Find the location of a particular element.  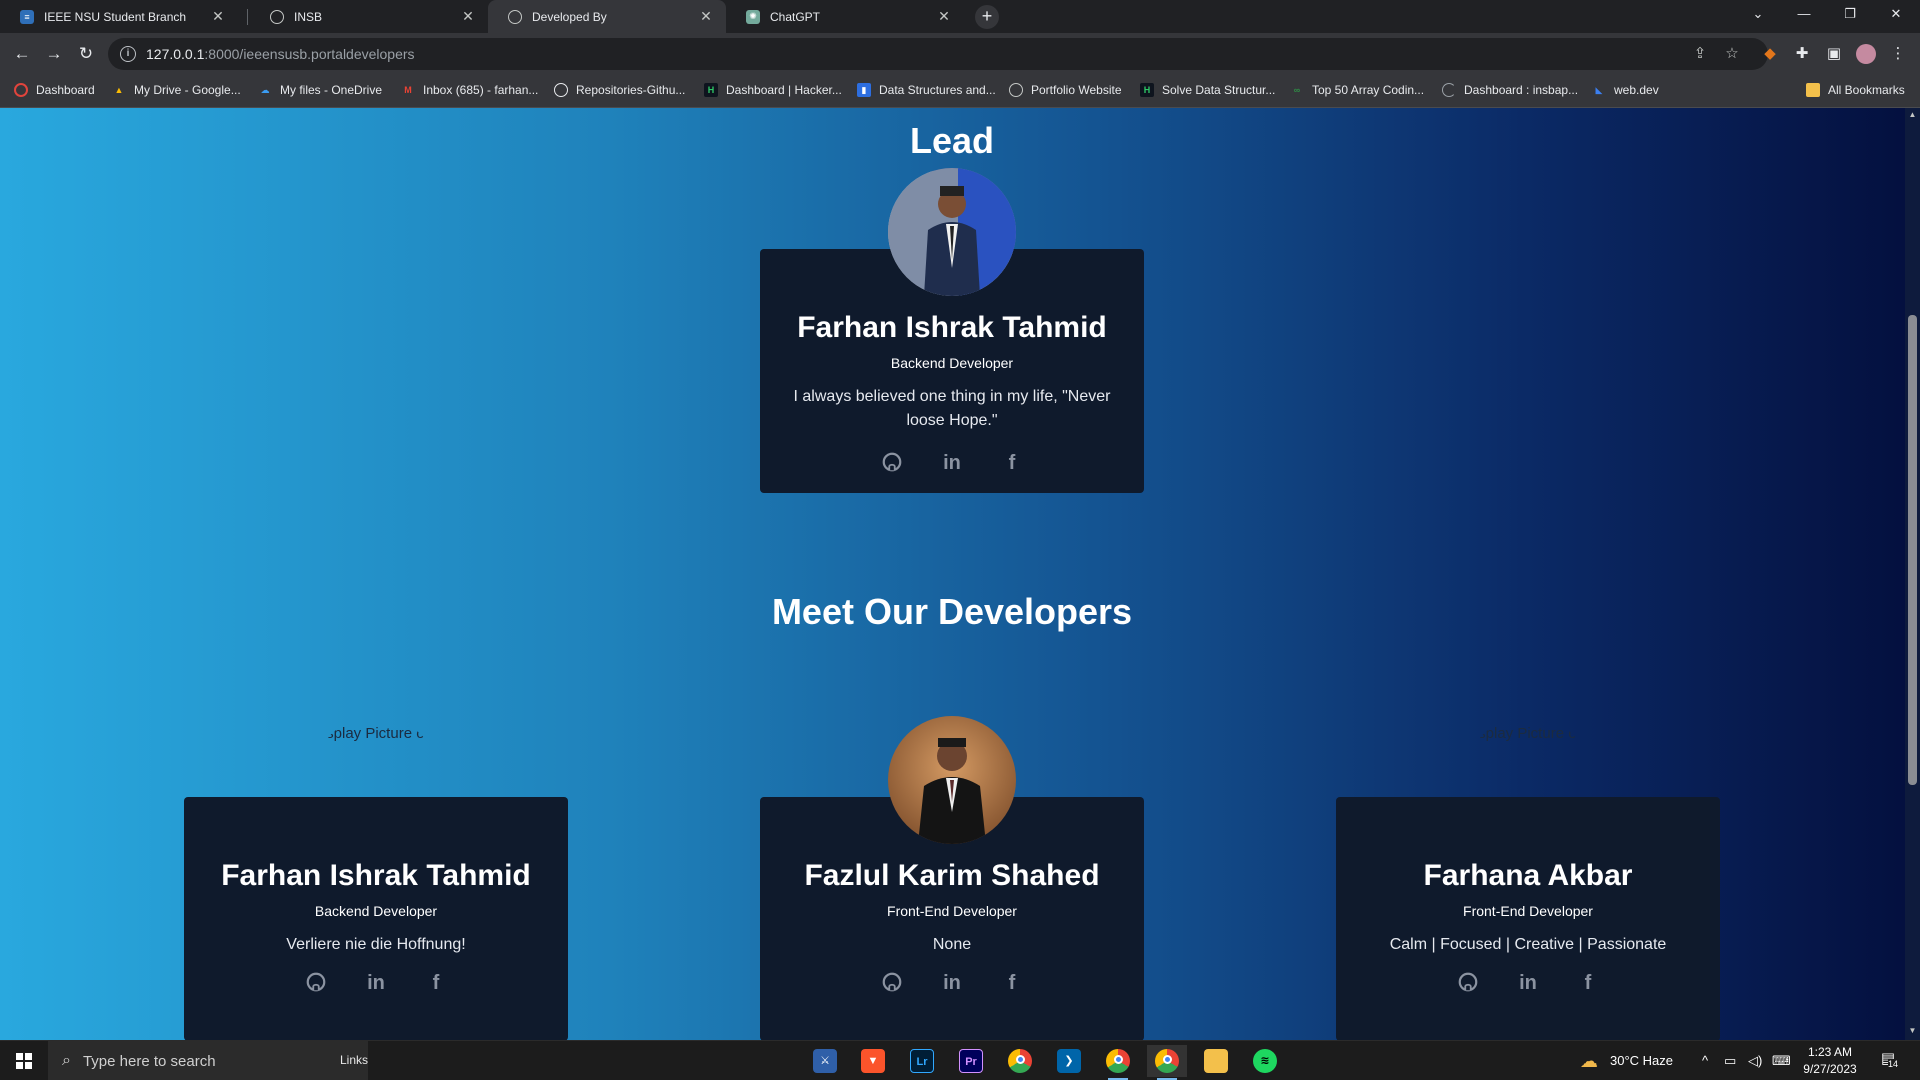

weather-text: 30°C Haze is located at coordinates (1641, 1060).